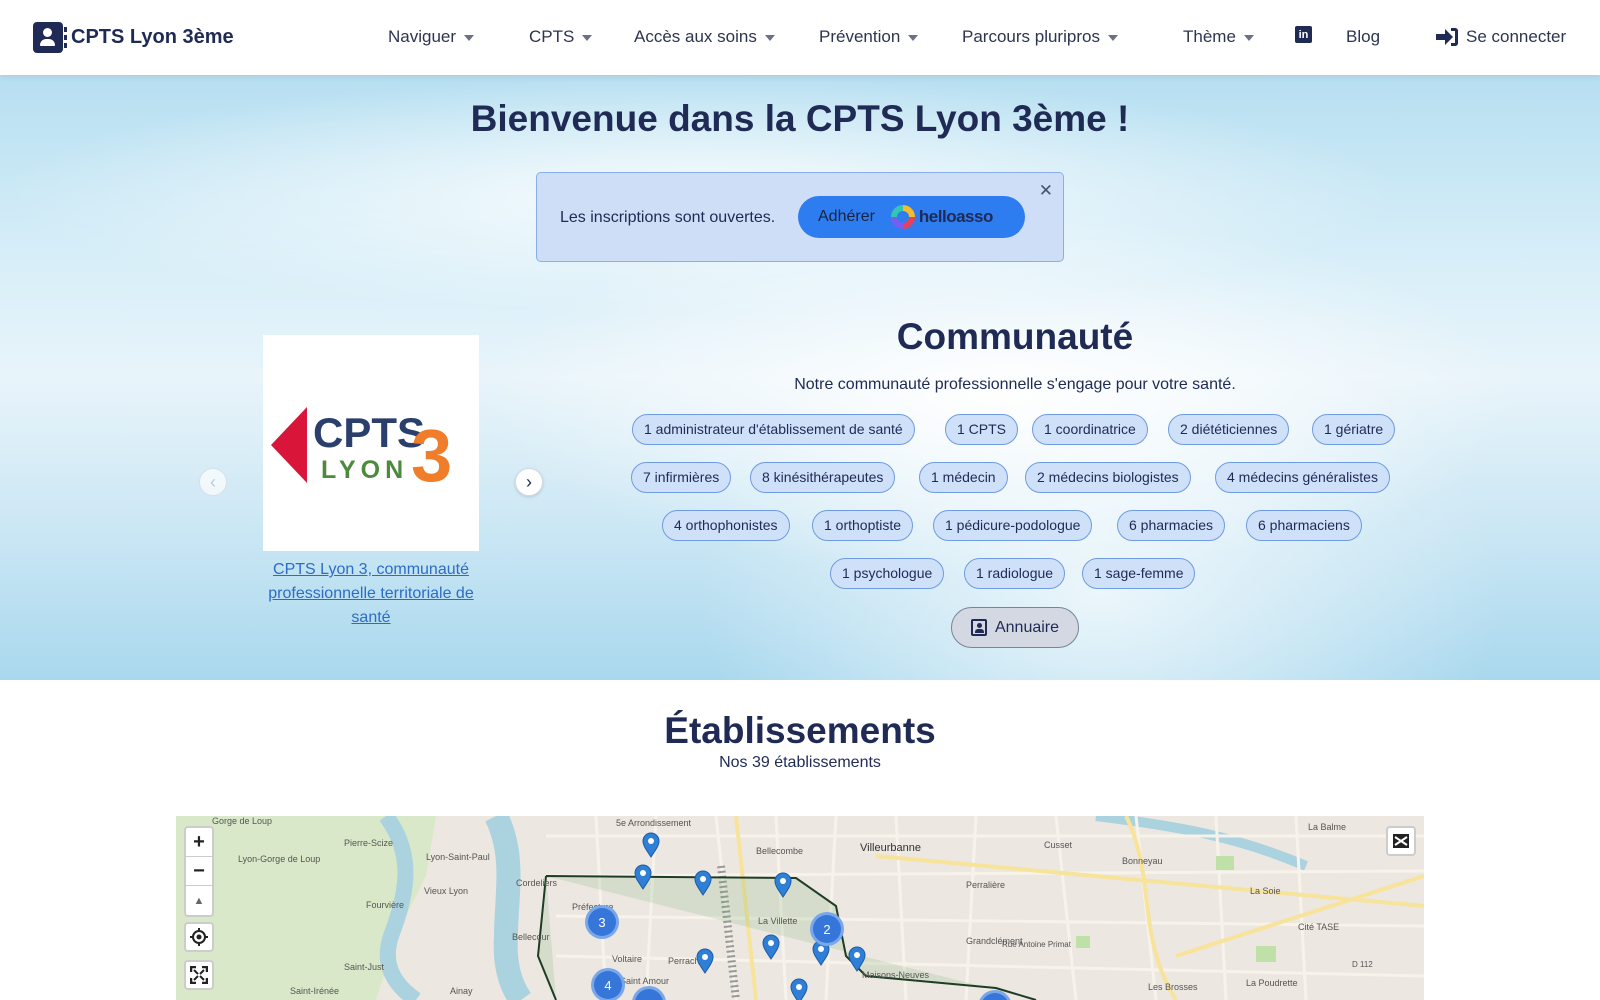  What do you see at coordinates (1304, 525) in the screenshot?
I see `profession-badge: 6 pharmaciens` at bounding box center [1304, 525].